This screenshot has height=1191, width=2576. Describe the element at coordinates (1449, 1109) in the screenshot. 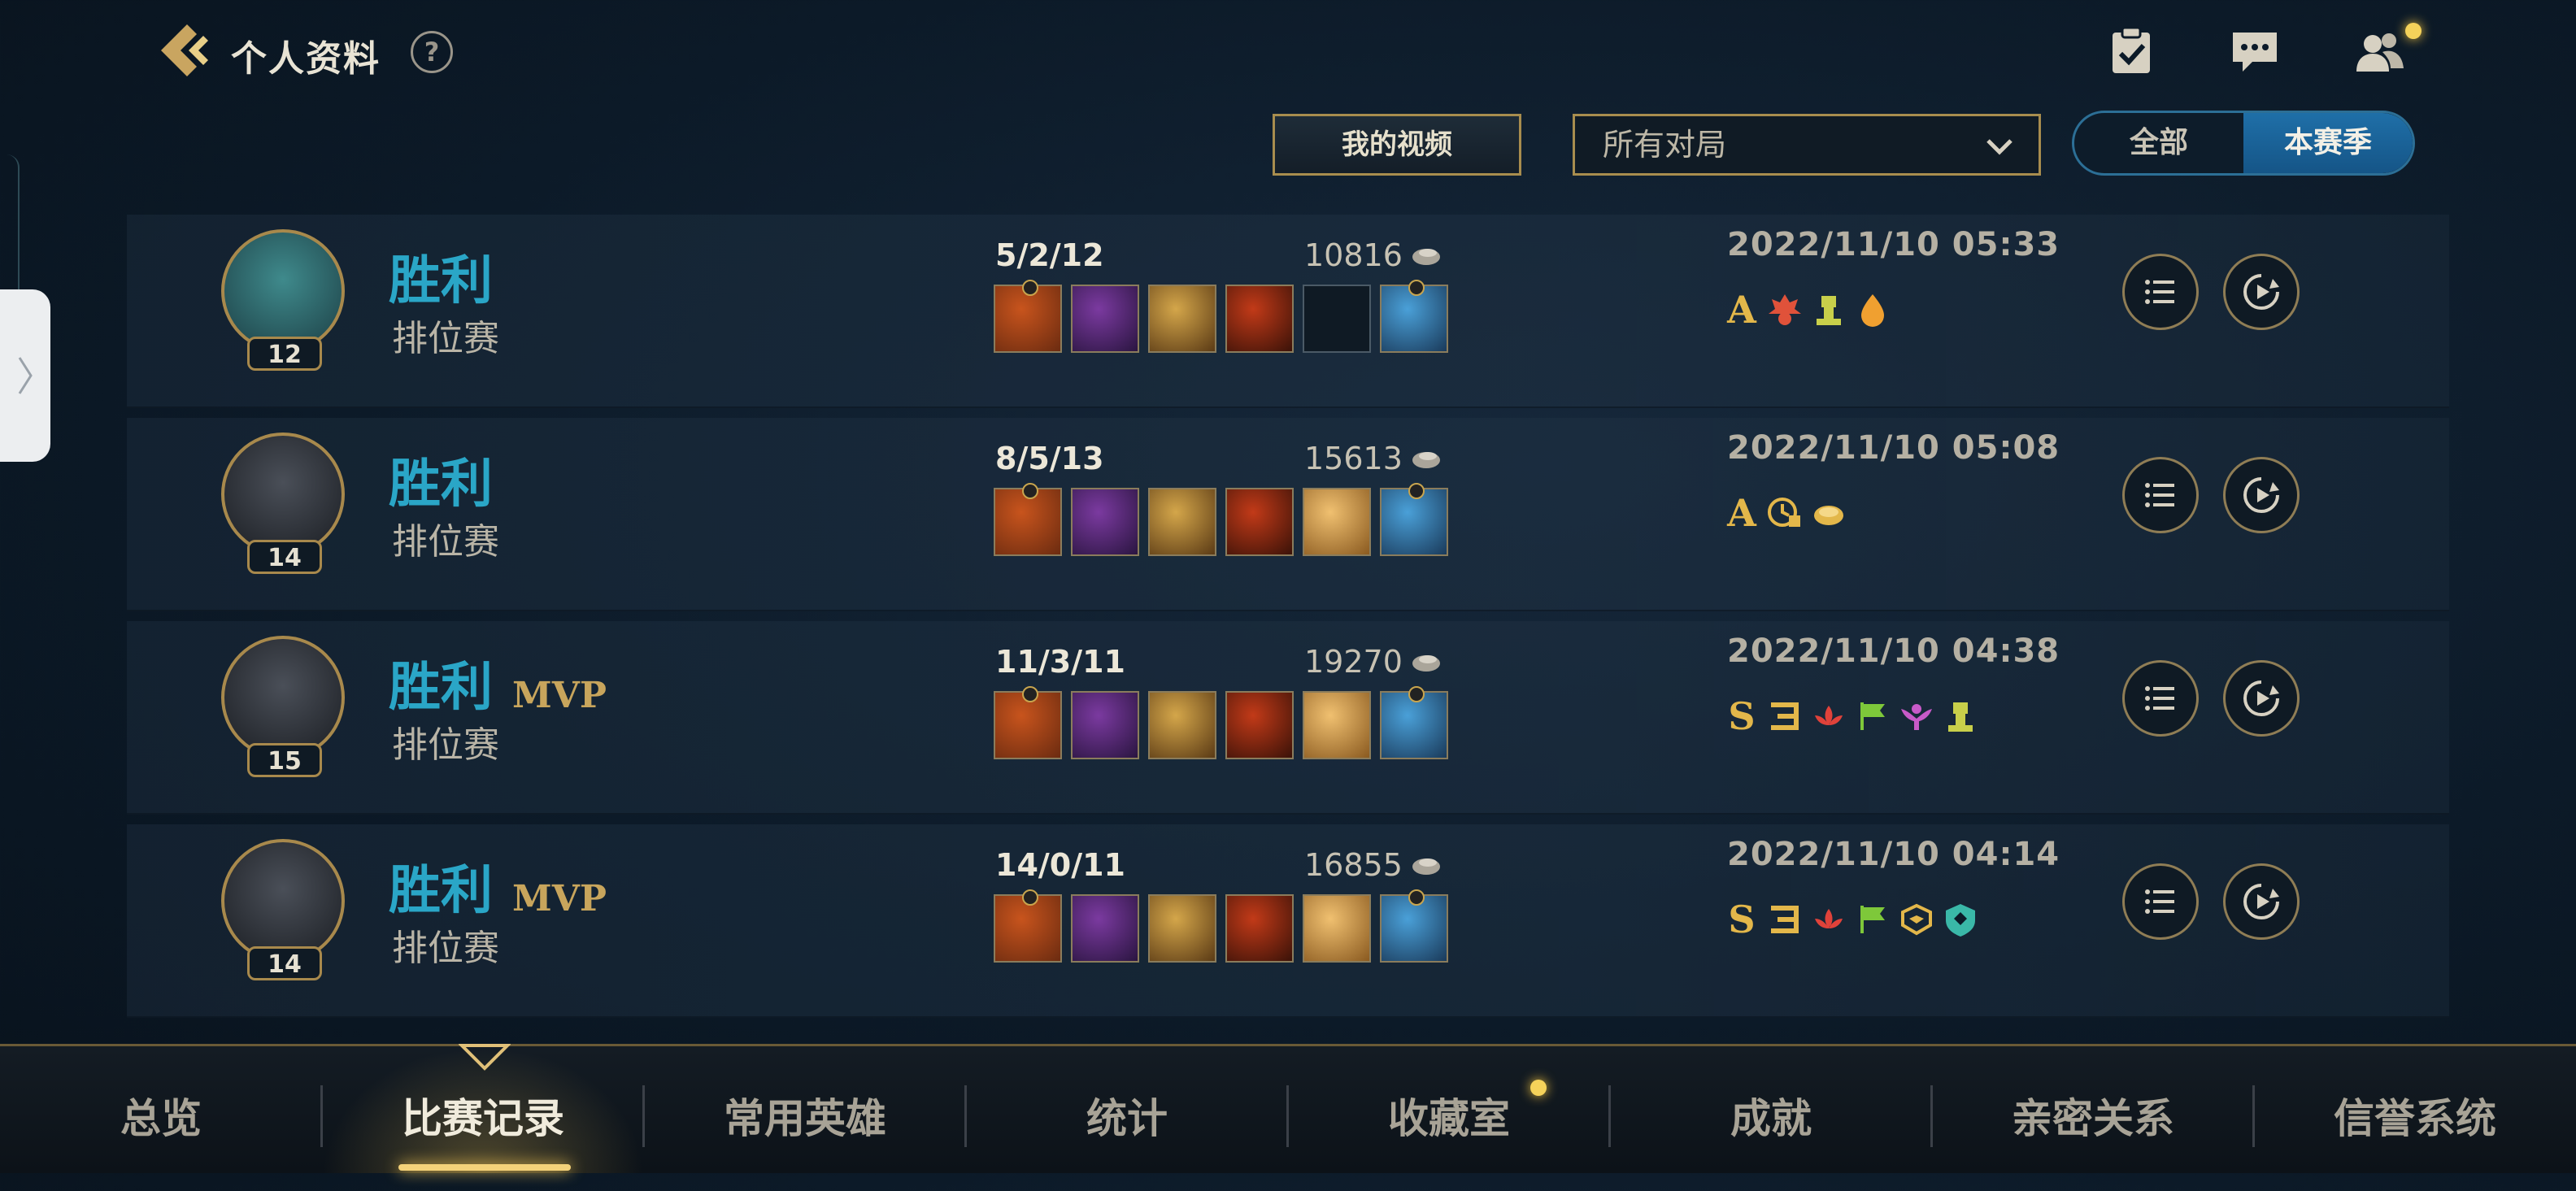

I see `nav-tab-4: 收藏室` at that location.